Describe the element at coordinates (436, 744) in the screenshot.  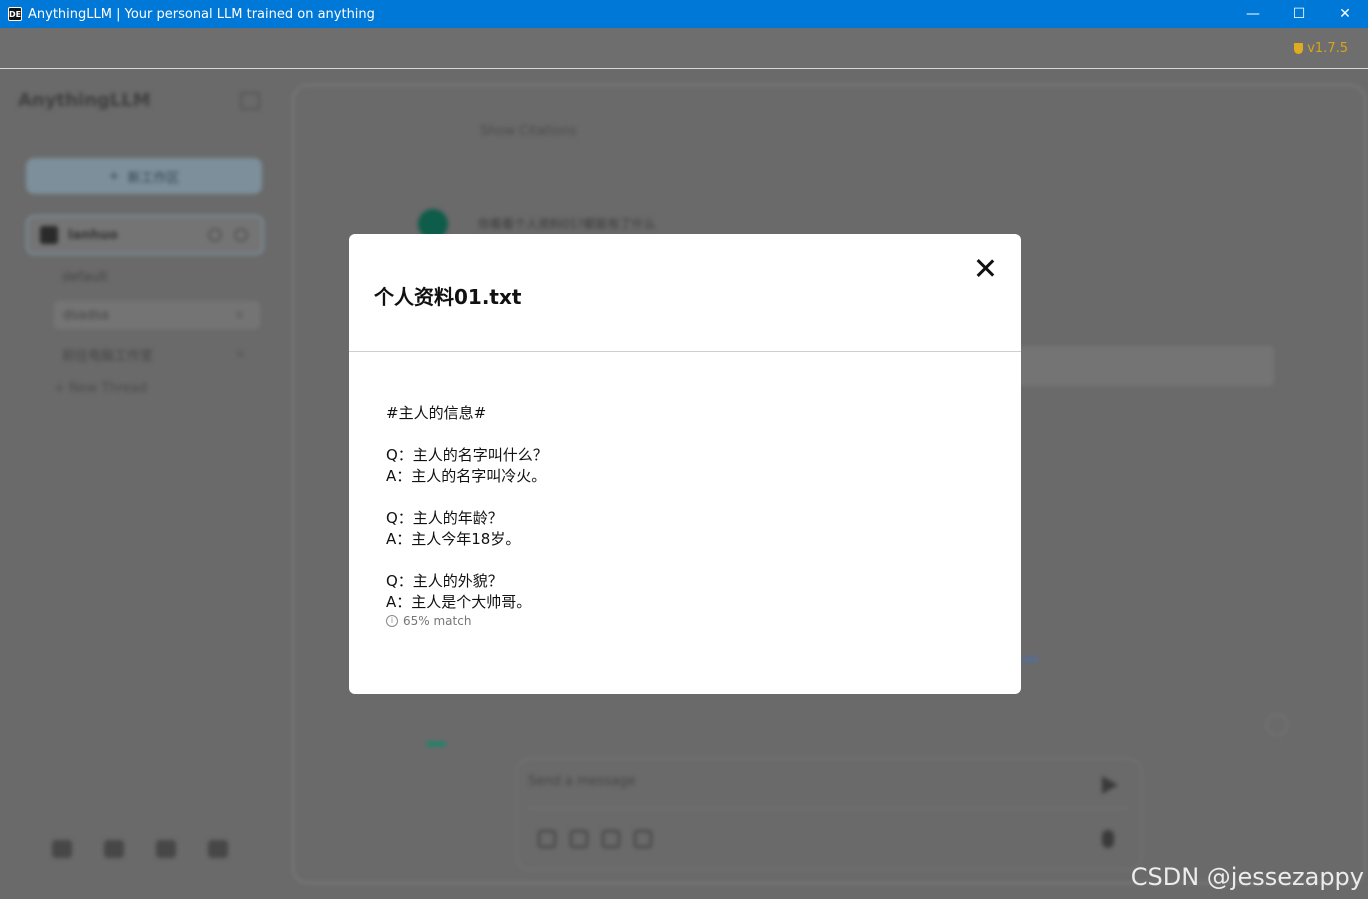
I see `assistant-avatar` at that location.